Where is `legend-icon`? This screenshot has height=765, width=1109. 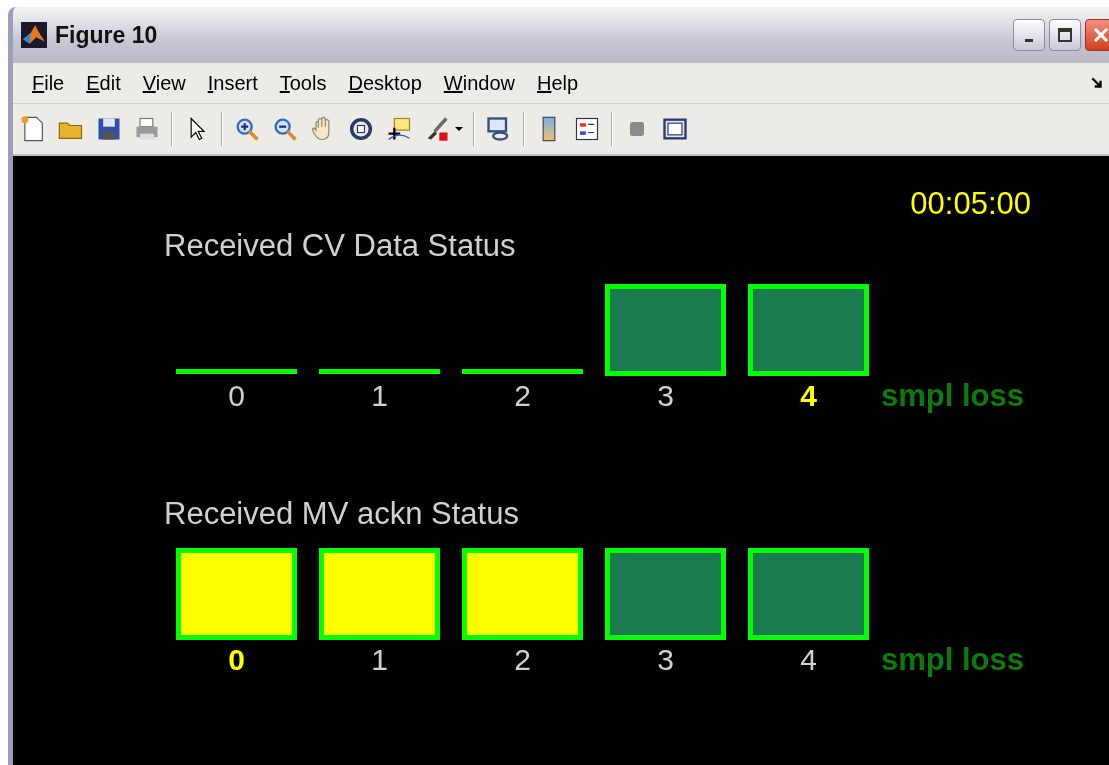 legend-icon is located at coordinates (587, 129).